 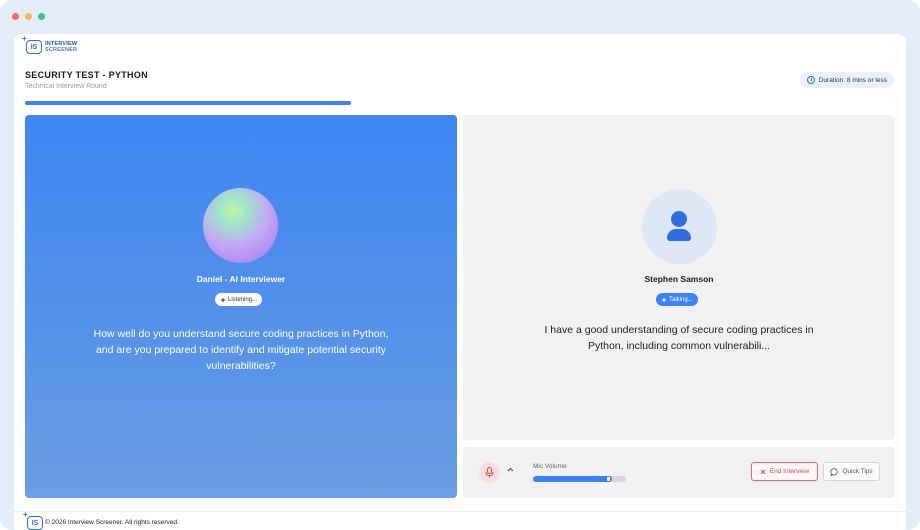 What do you see at coordinates (852, 80) in the screenshot?
I see `duration-text: Duration: 8 mins or less` at bounding box center [852, 80].